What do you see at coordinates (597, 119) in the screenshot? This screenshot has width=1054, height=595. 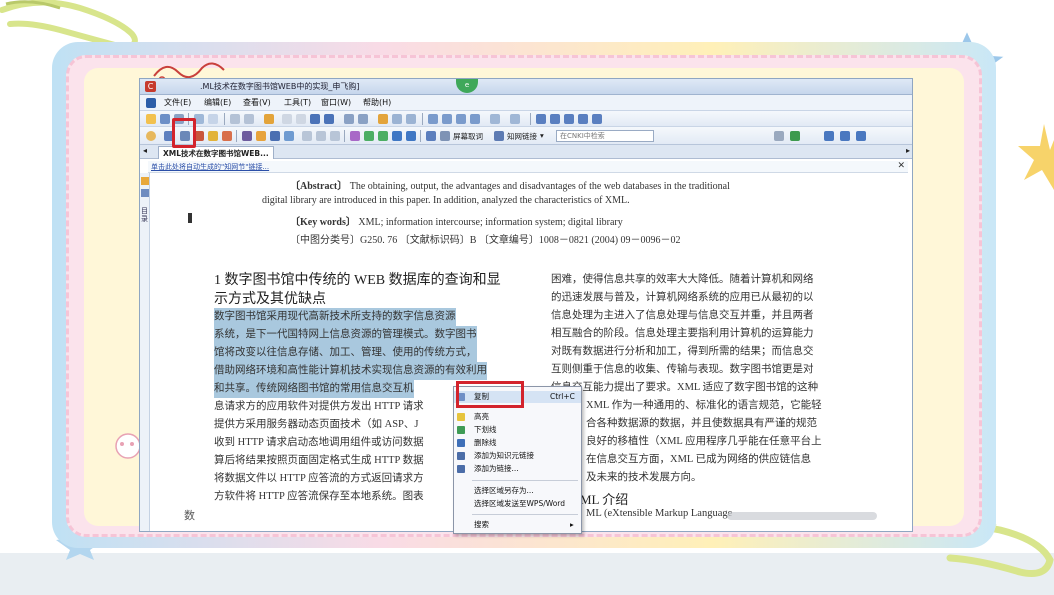 I see `zoom-out-lens-icon` at bounding box center [597, 119].